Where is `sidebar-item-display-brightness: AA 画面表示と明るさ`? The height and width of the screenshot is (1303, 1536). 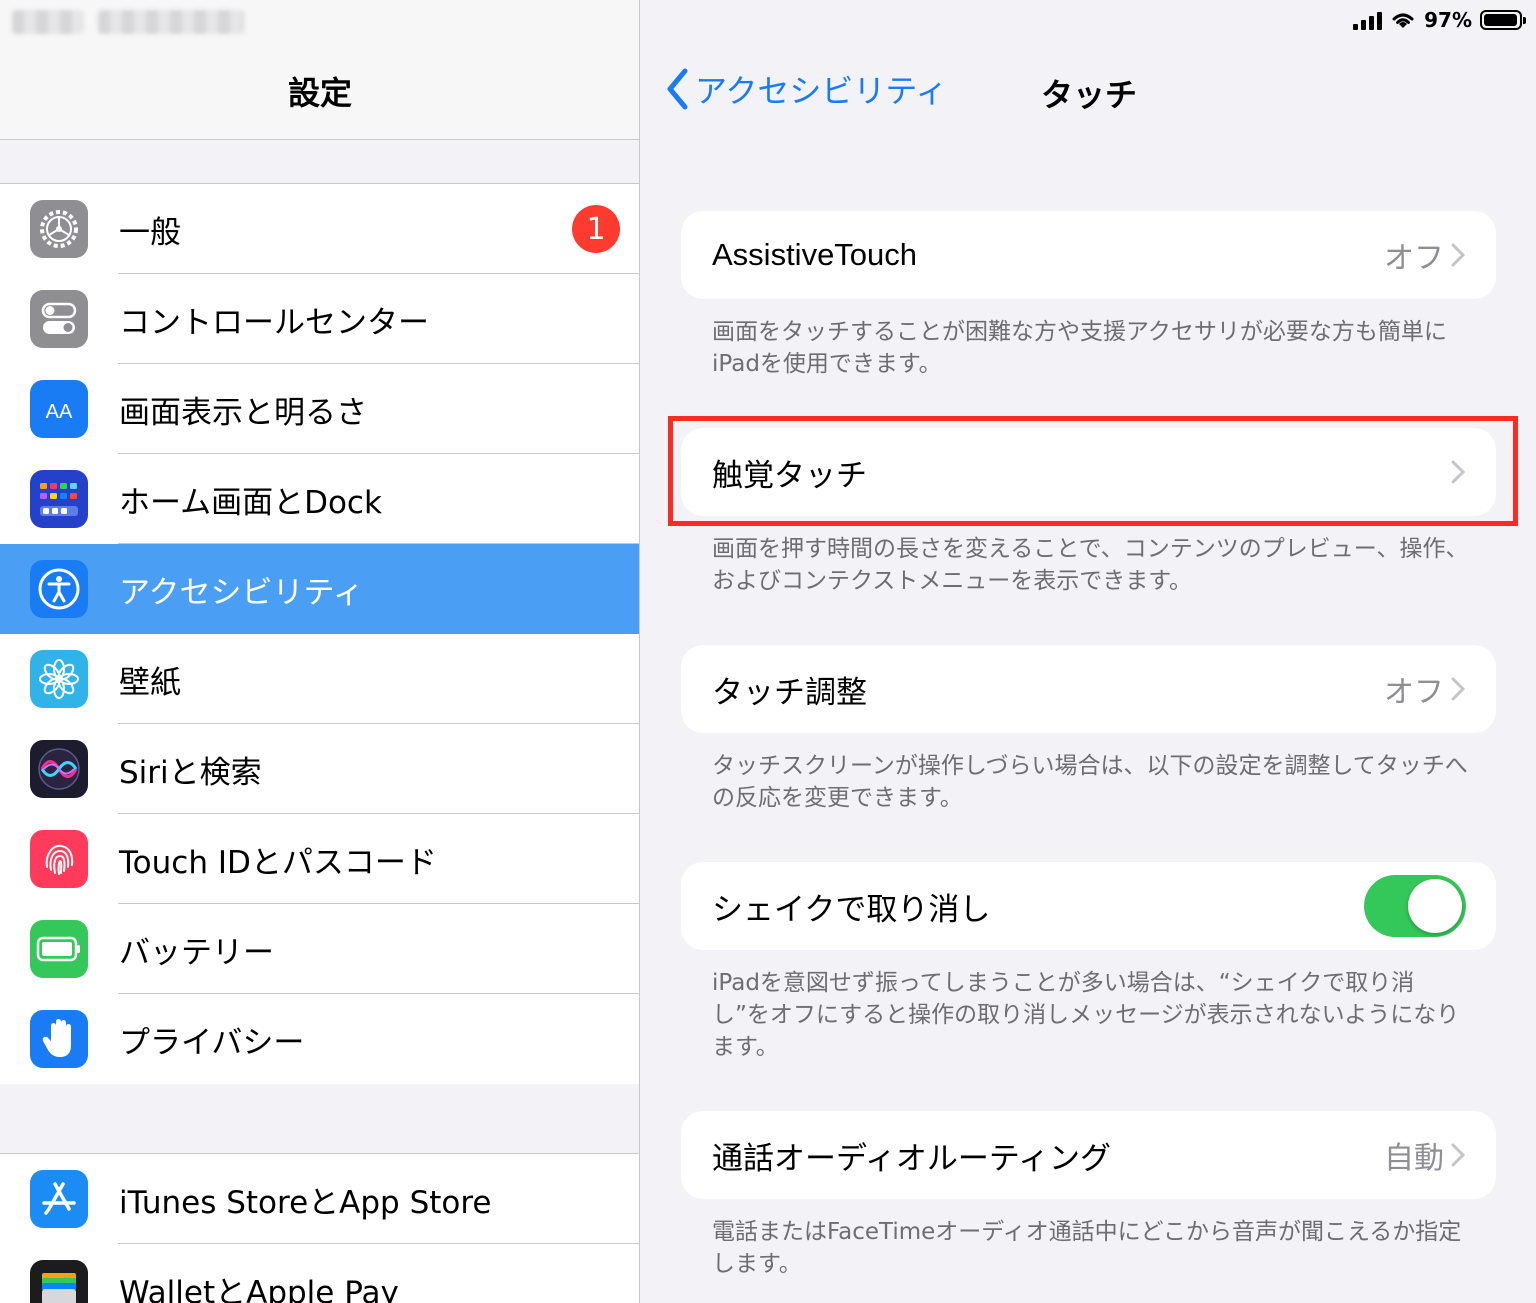
sidebar-item-display-brightness: AA 画面表示と明るさ is located at coordinates (319, 409).